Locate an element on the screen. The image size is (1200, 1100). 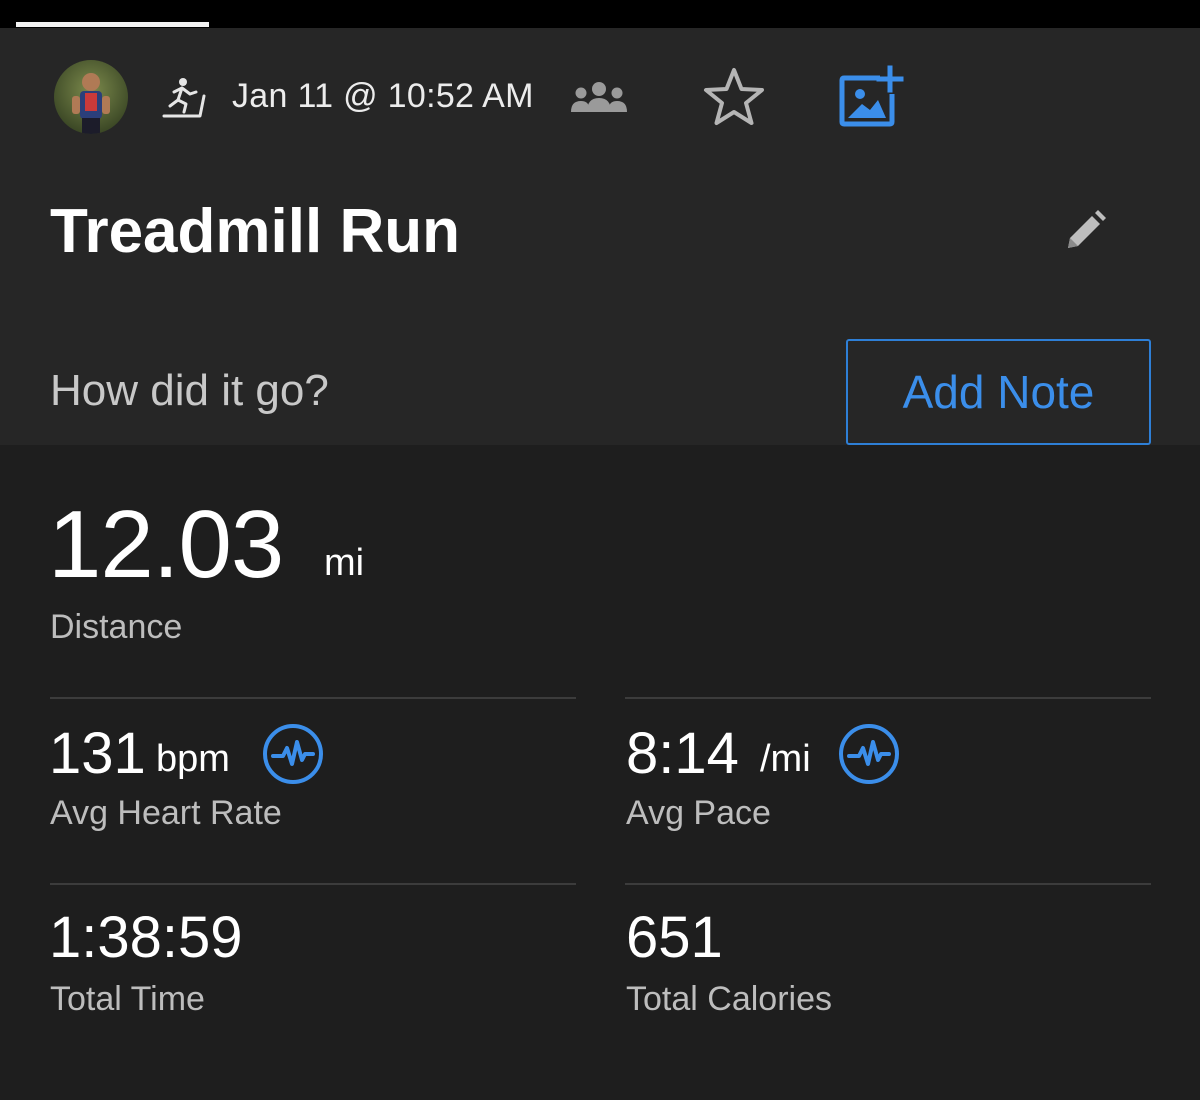
note-prompt: How did it go? is located at coordinates (189, 390).